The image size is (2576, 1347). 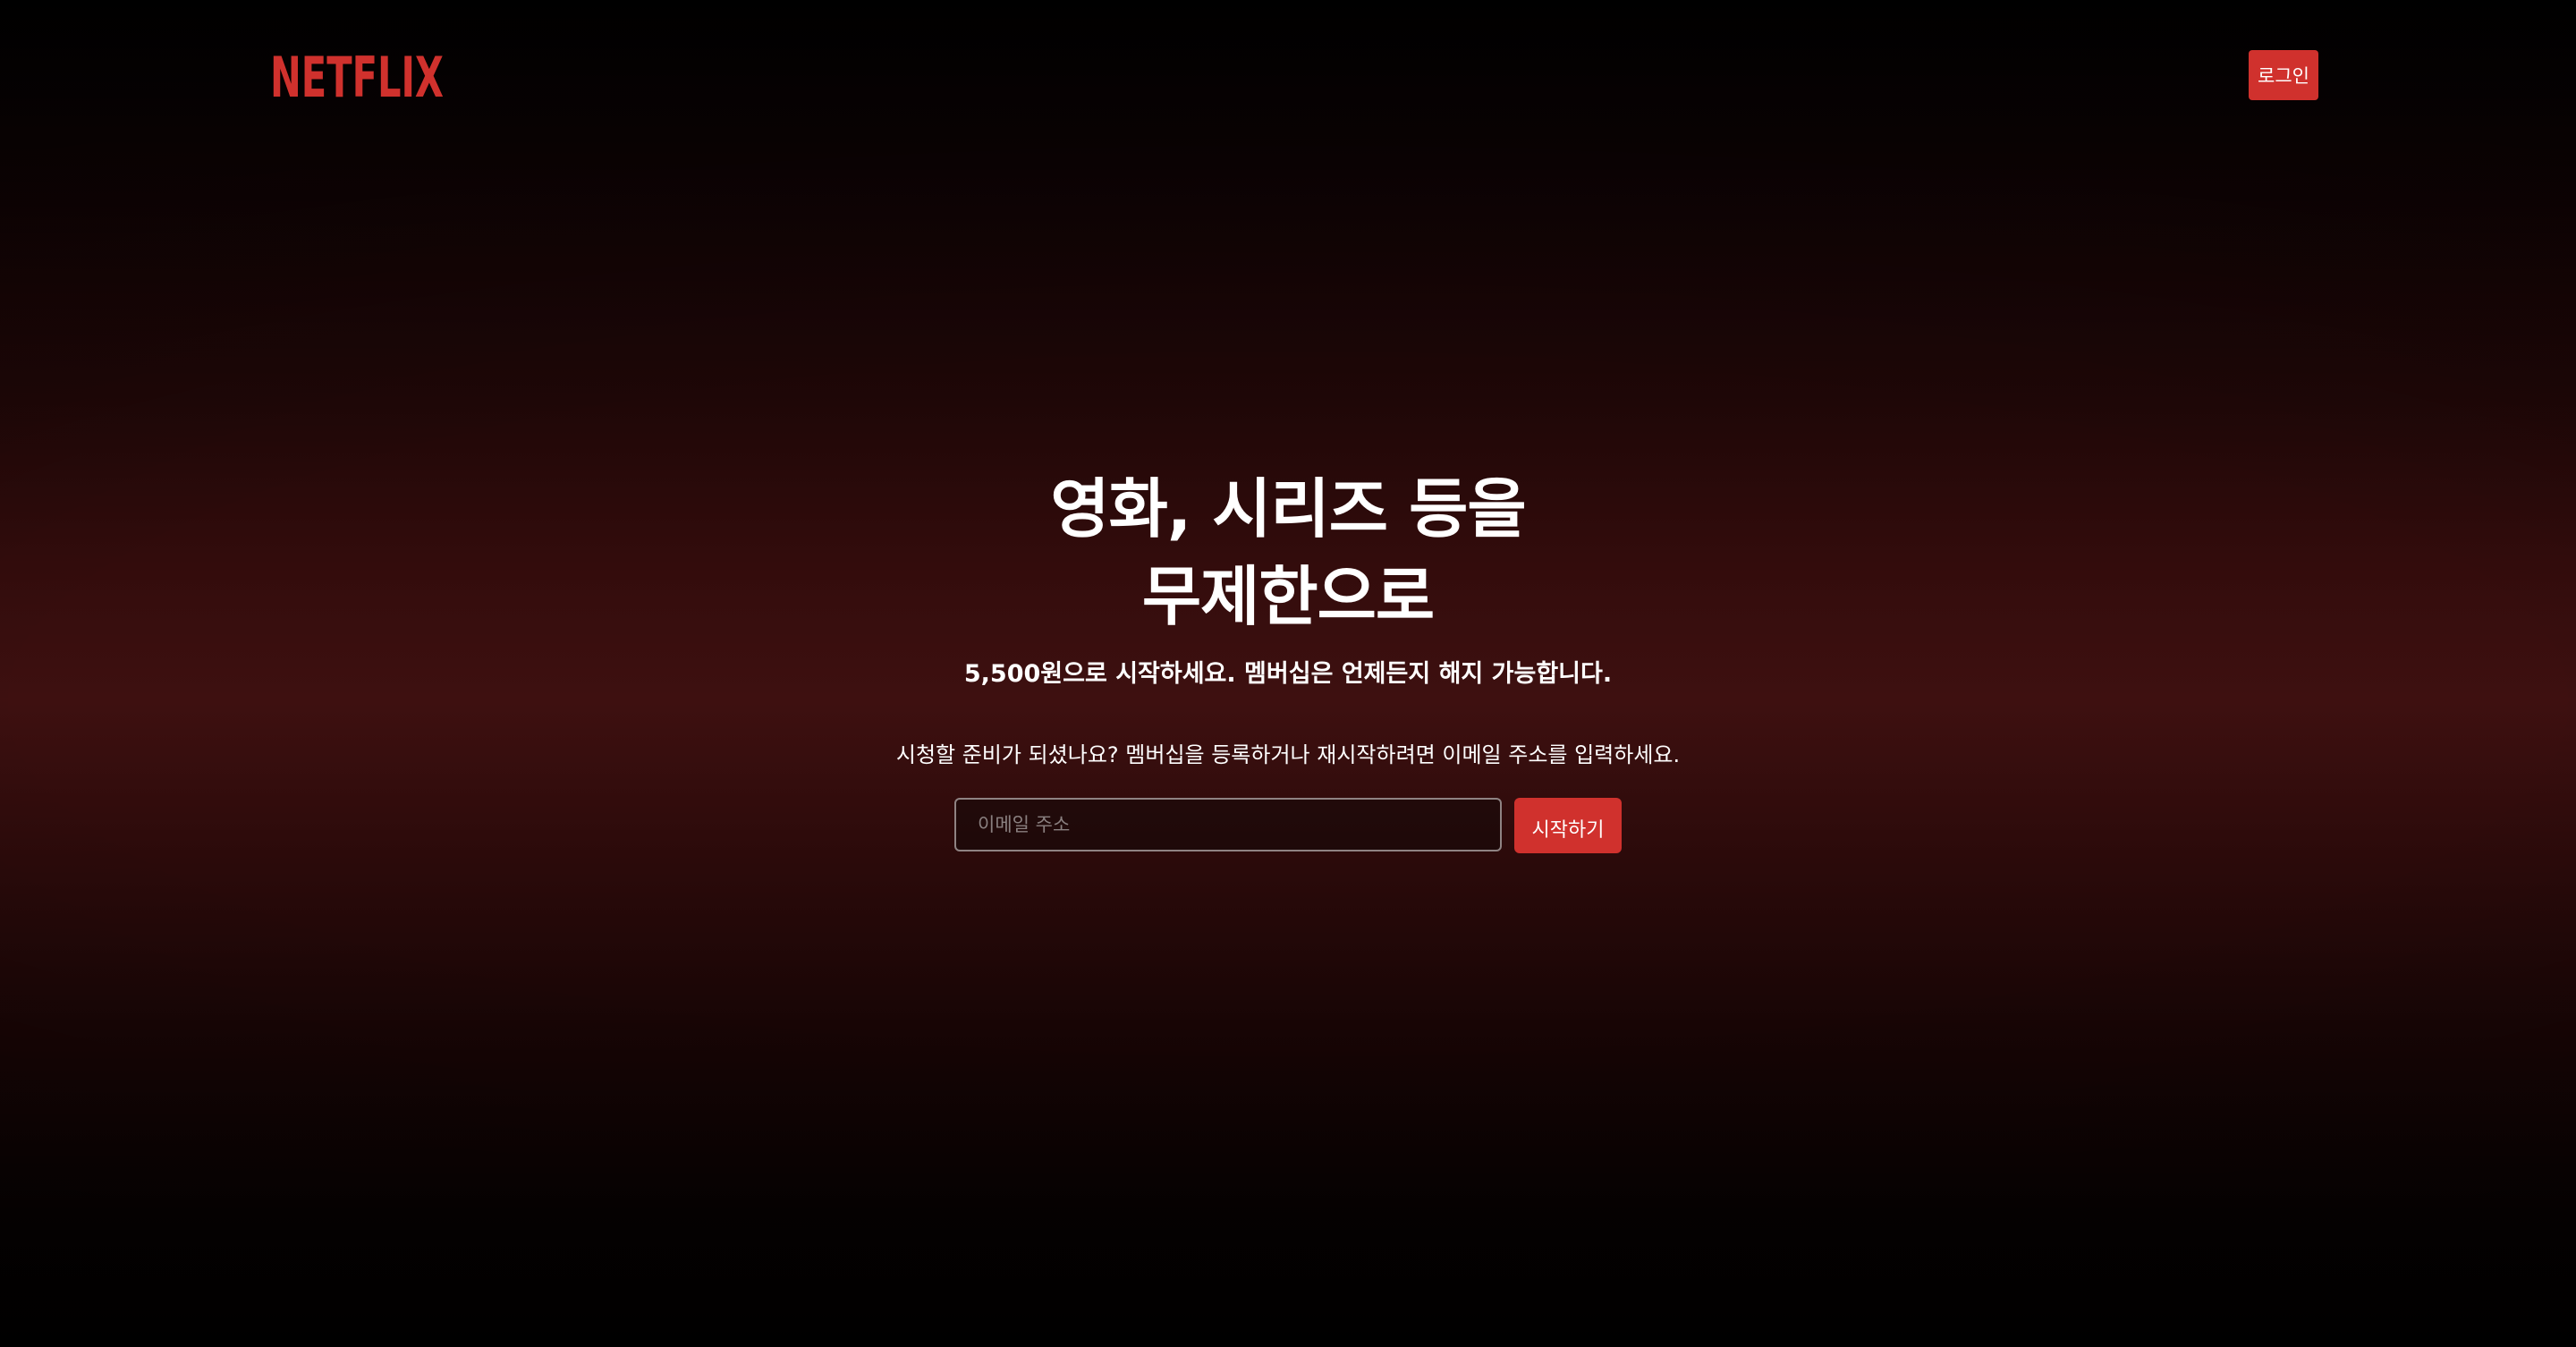 I want to click on logo-text: NETFLIX, so click(x=357, y=75).